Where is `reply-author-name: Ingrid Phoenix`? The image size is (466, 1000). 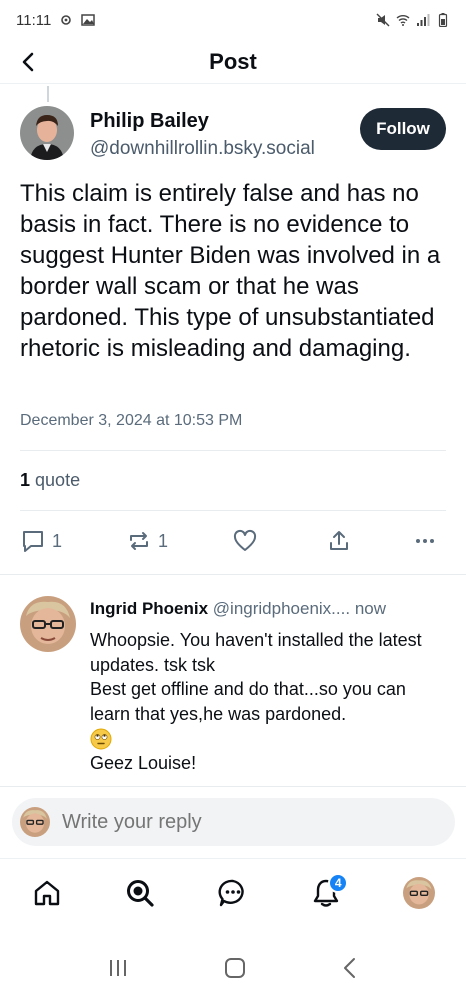
reply-author-name: Ingrid Phoenix is located at coordinates (149, 608).